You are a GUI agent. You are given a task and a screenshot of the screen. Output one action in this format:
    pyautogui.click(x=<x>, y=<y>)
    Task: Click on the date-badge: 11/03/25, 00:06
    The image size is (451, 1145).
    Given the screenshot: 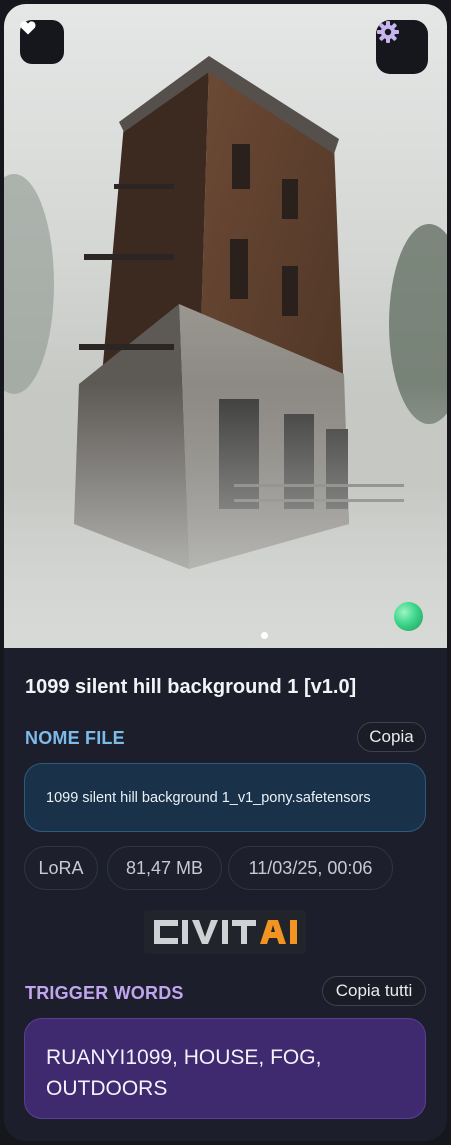 What is the action you would take?
    pyautogui.click(x=310, y=868)
    